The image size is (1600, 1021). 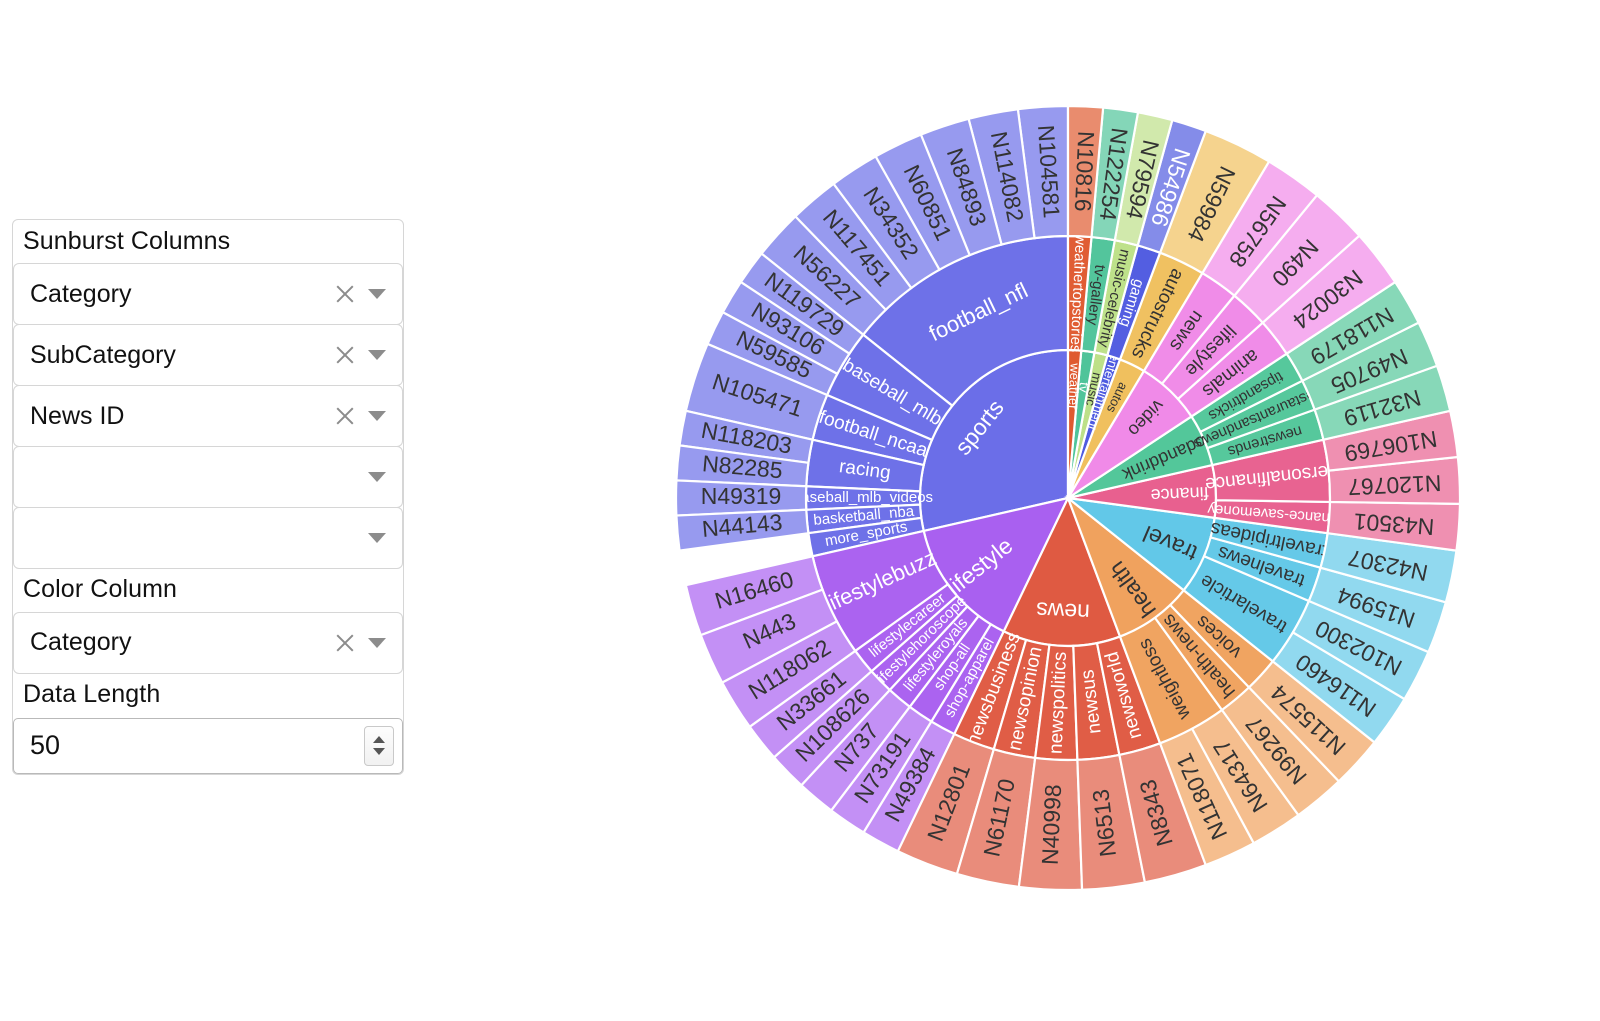 I want to click on sunburst-column-2-select: SubCategory, so click(x=208, y=355).